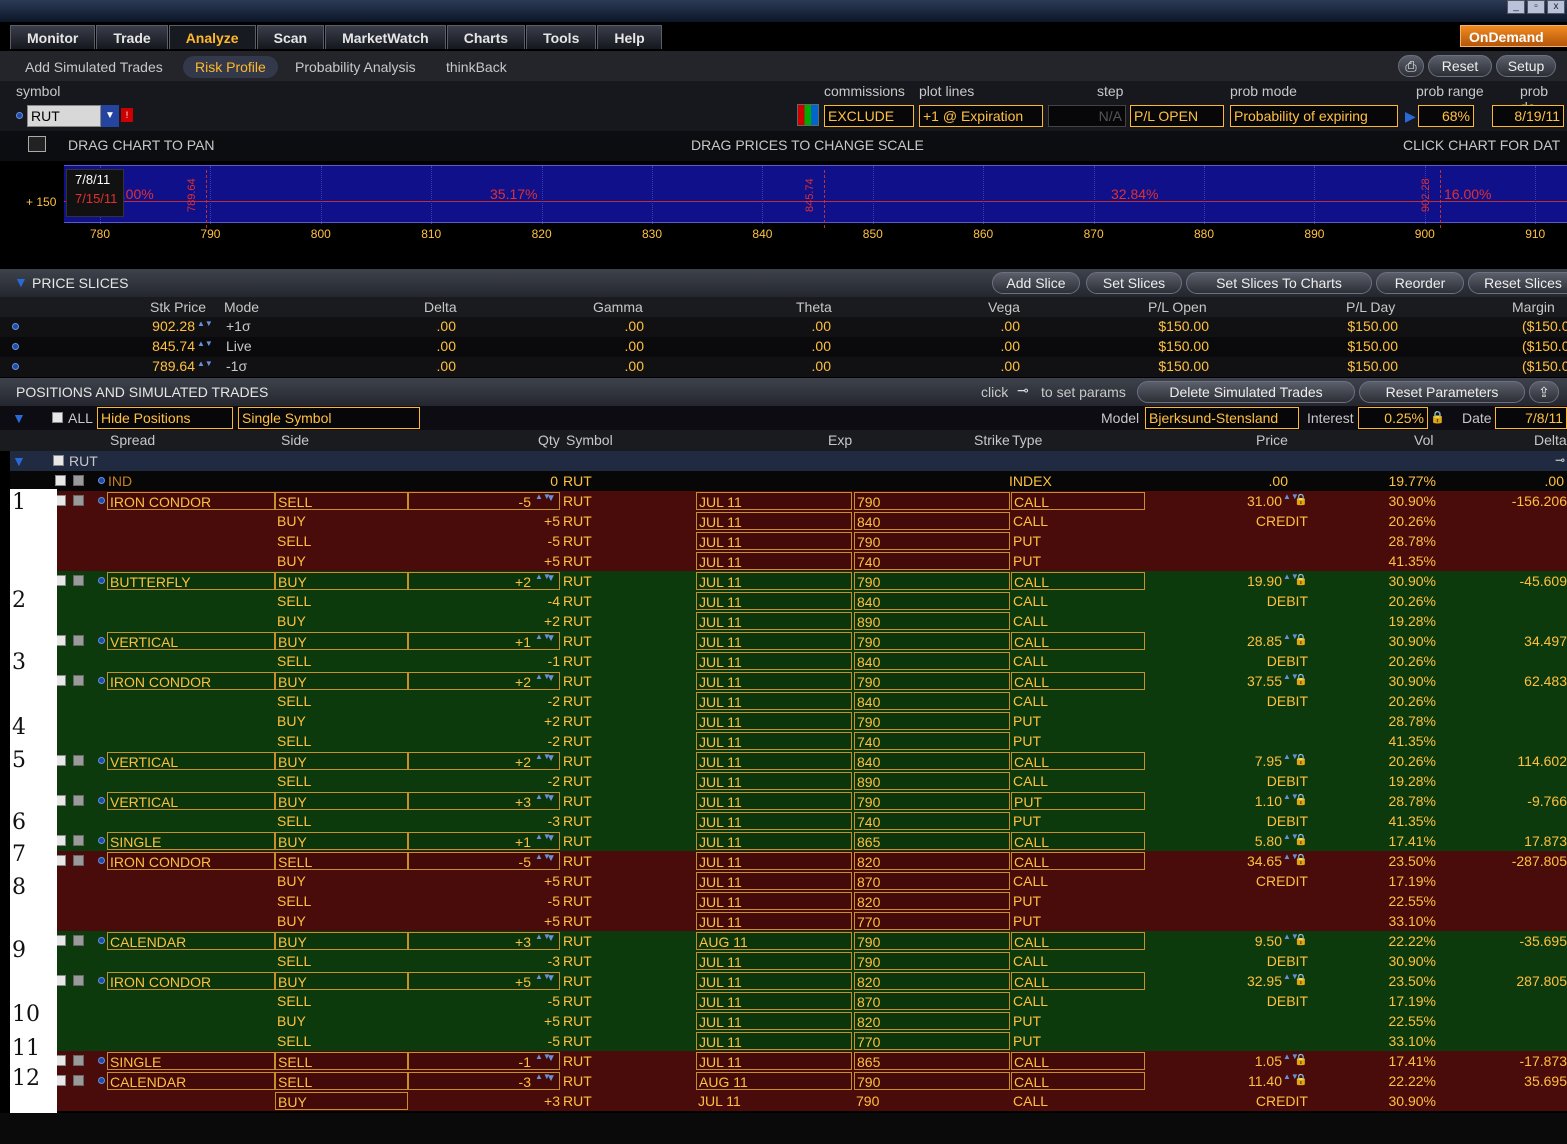  What do you see at coordinates (94, 67) in the screenshot?
I see `subtab-add-simulated-trades: Add Simulated Trades` at bounding box center [94, 67].